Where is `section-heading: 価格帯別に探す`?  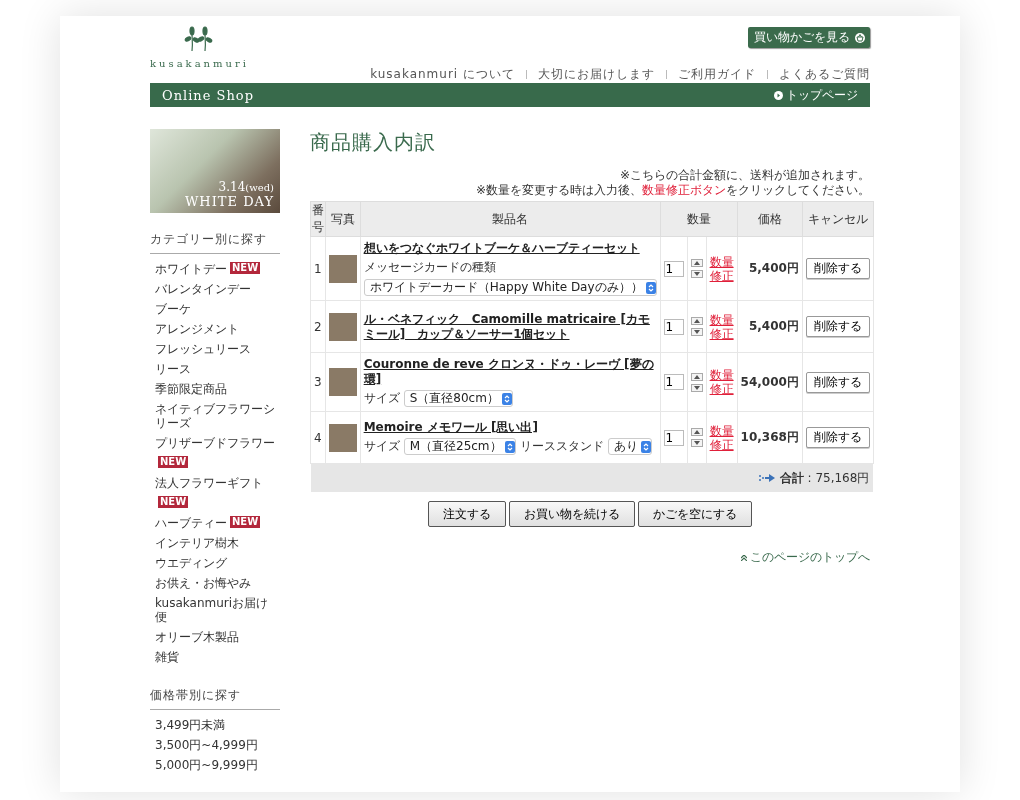 section-heading: 価格帯別に探す is located at coordinates (215, 698).